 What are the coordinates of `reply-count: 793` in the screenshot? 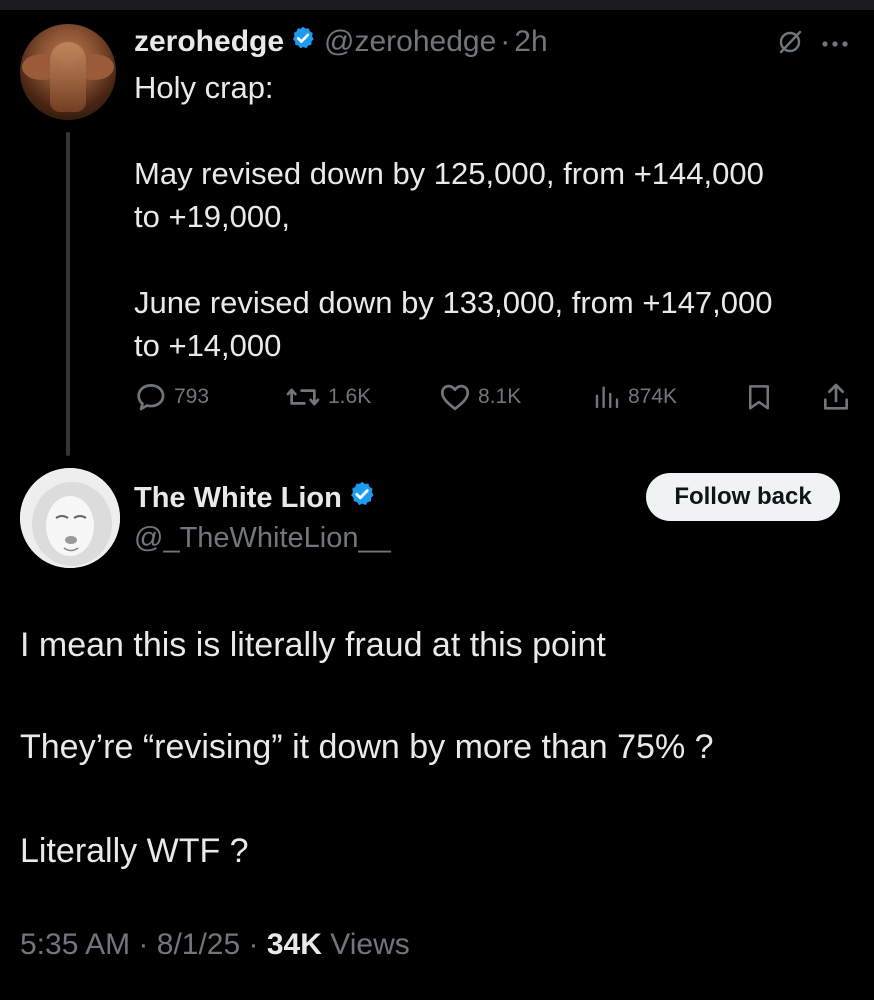 It's located at (192, 396).